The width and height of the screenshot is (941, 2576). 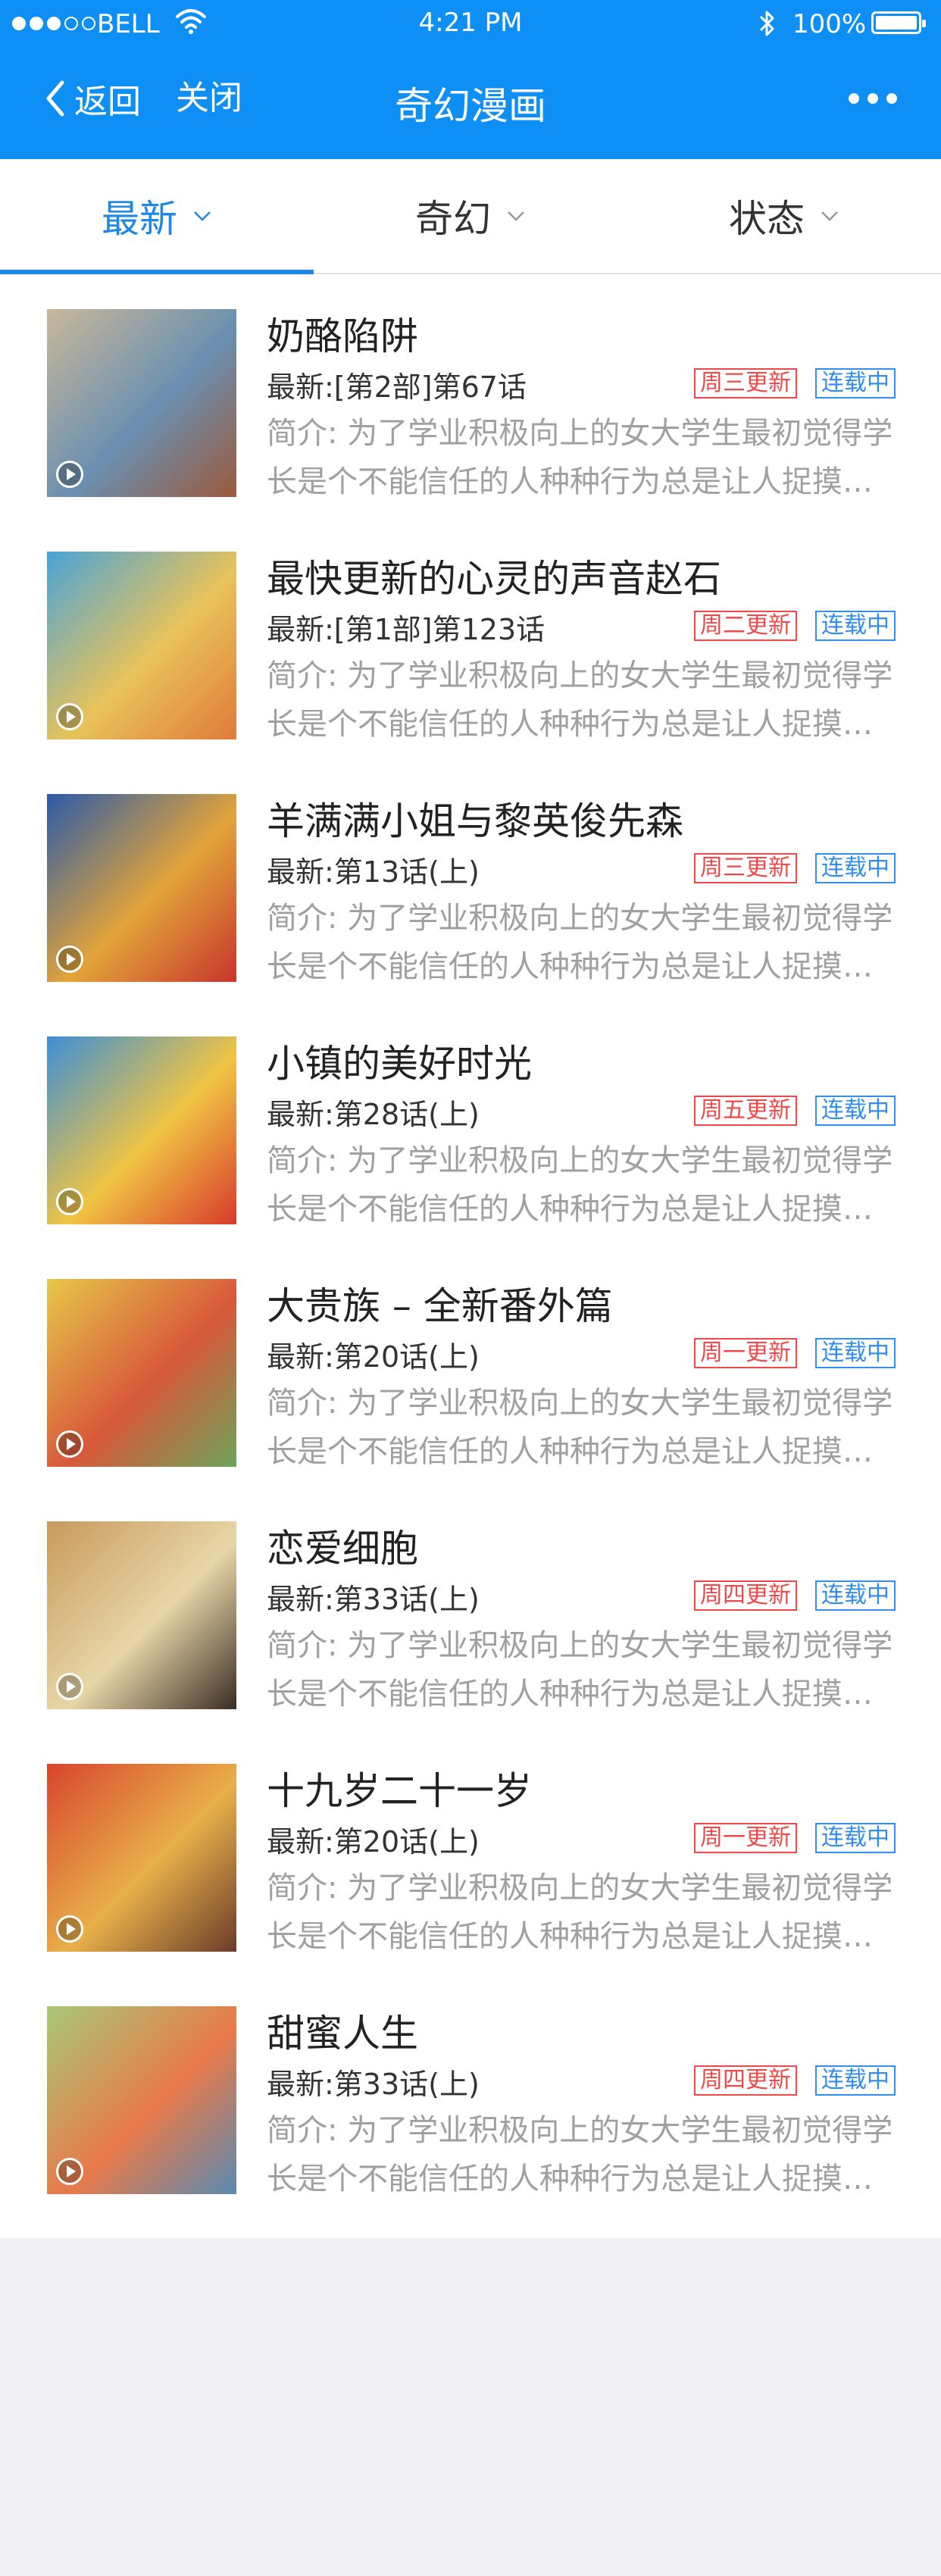 I want to click on comic-title: 奶酪陷阱, so click(x=343, y=336).